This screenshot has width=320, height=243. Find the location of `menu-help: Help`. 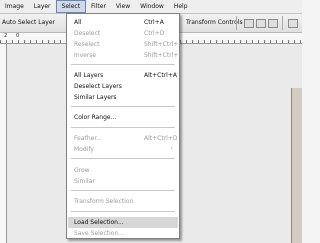

menu-help: Help is located at coordinates (181, 6).